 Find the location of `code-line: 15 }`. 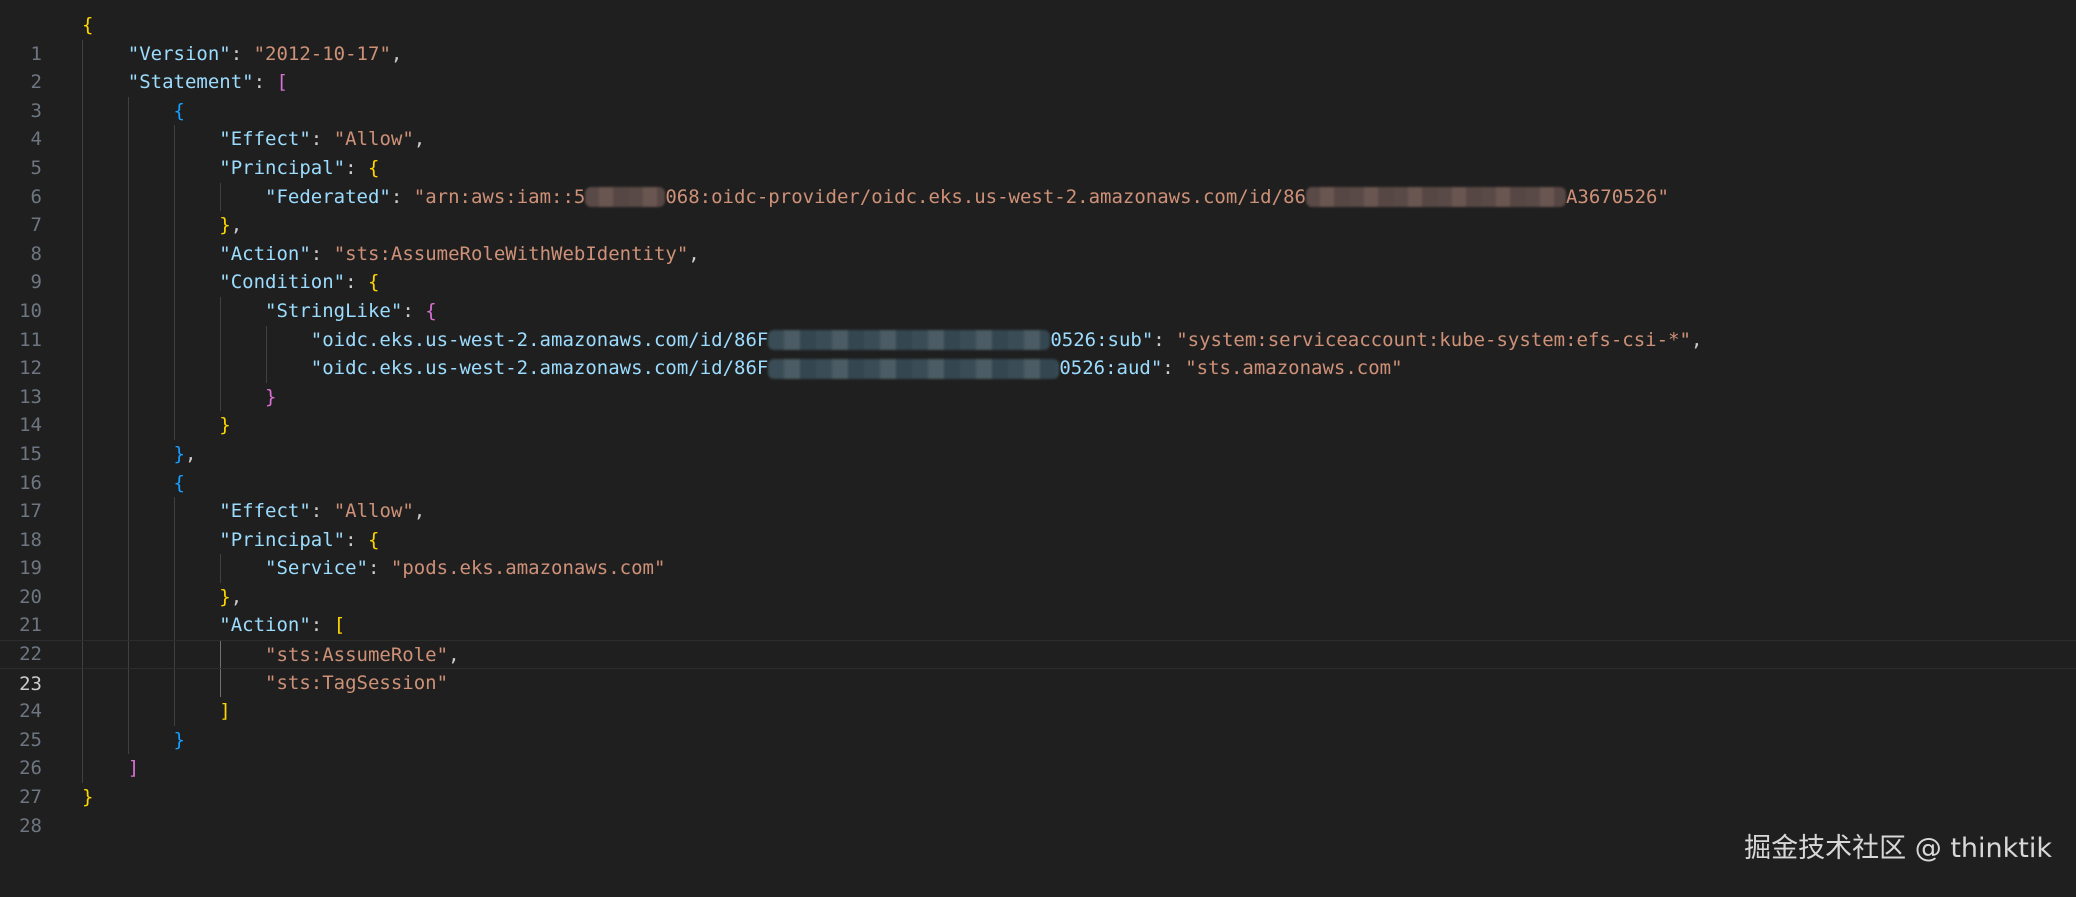

code-line: 15 } is located at coordinates (1038, 438).